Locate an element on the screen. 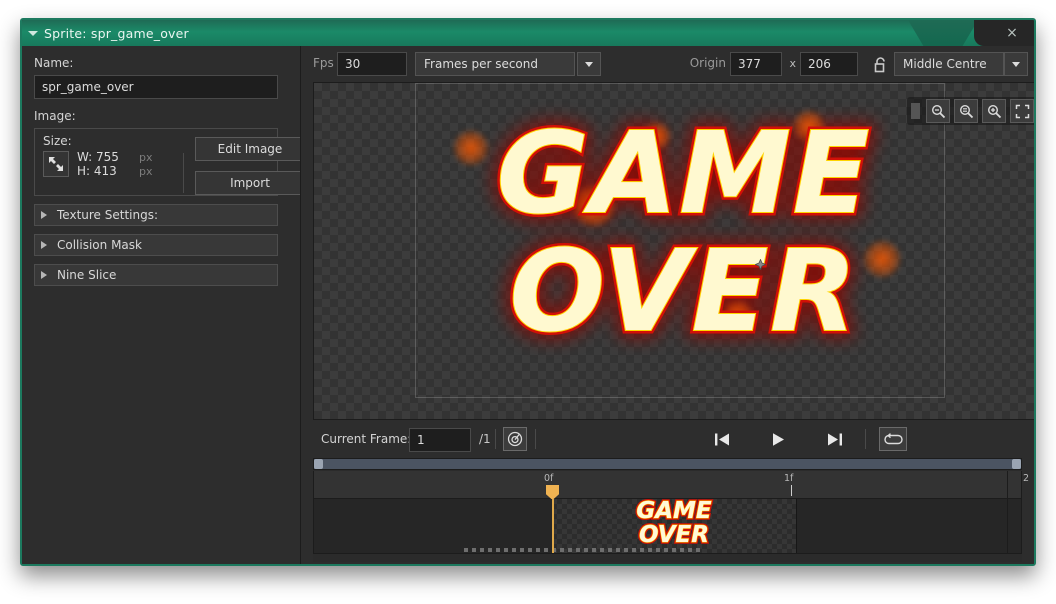  total-frames-label: /1 is located at coordinates (485, 439).